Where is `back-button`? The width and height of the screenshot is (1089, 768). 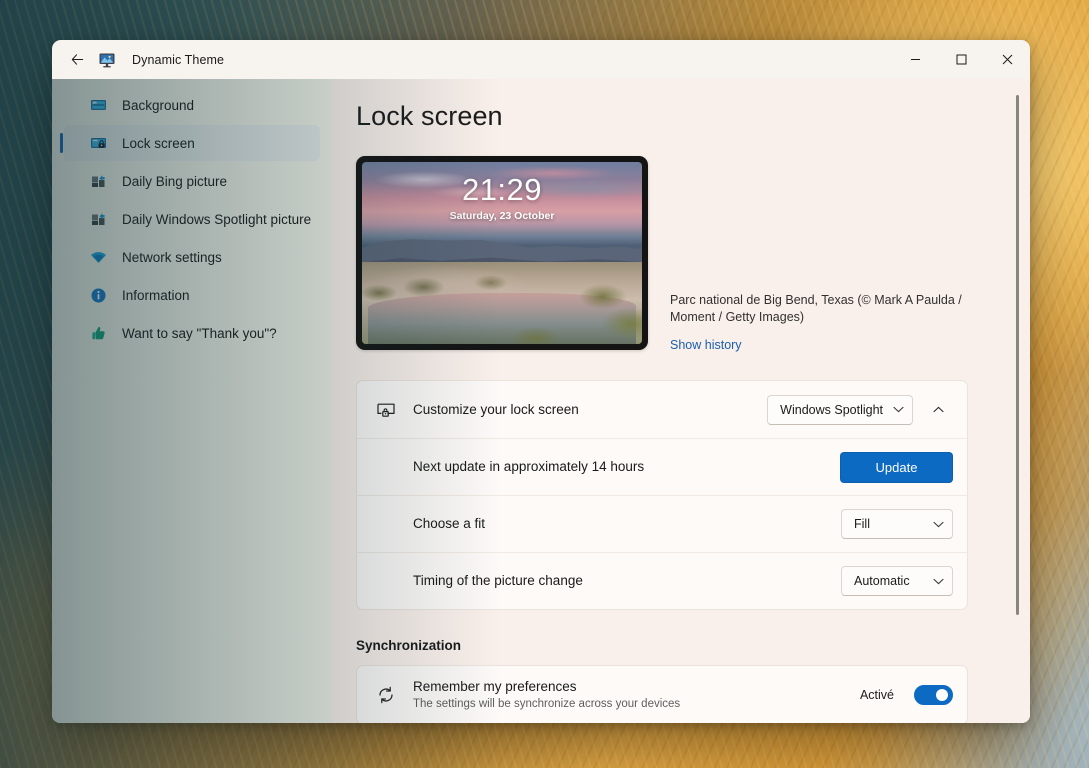 back-button is located at coordinates (77, 60).